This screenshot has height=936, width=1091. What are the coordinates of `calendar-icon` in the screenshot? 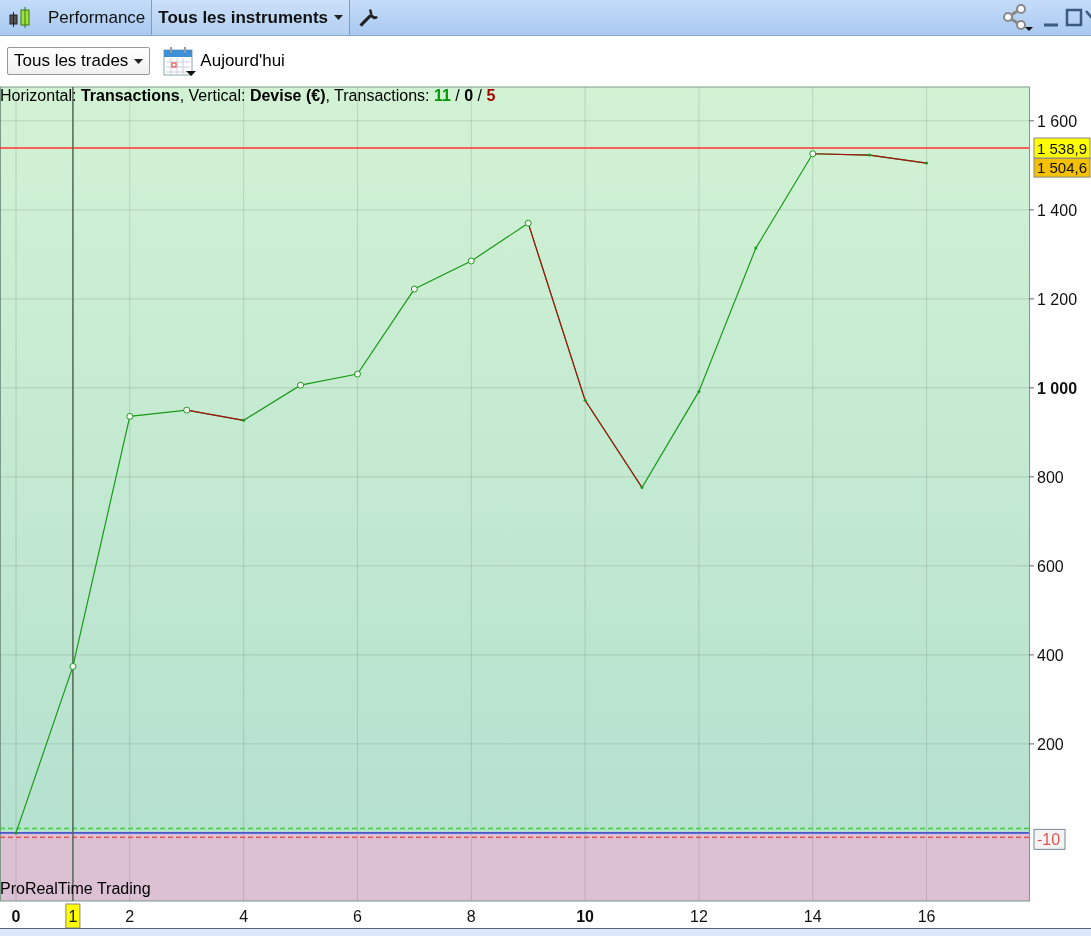 It's located at (179, 61).